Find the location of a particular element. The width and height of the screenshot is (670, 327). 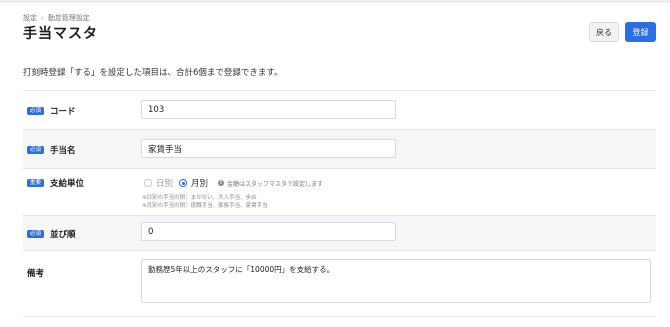

label-text: コード is located at coordinates (63, 112).